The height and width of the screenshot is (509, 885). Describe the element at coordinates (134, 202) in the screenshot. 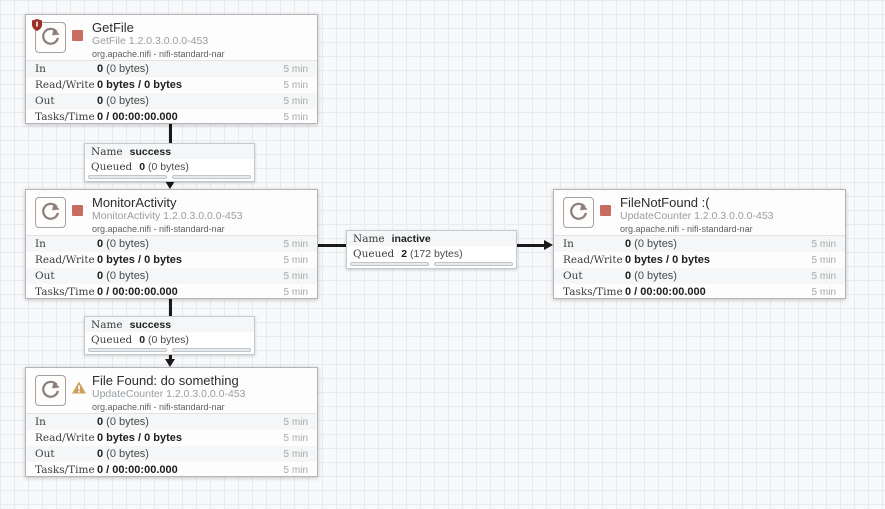

I see `processor-name: MonitorActivity` at that location.